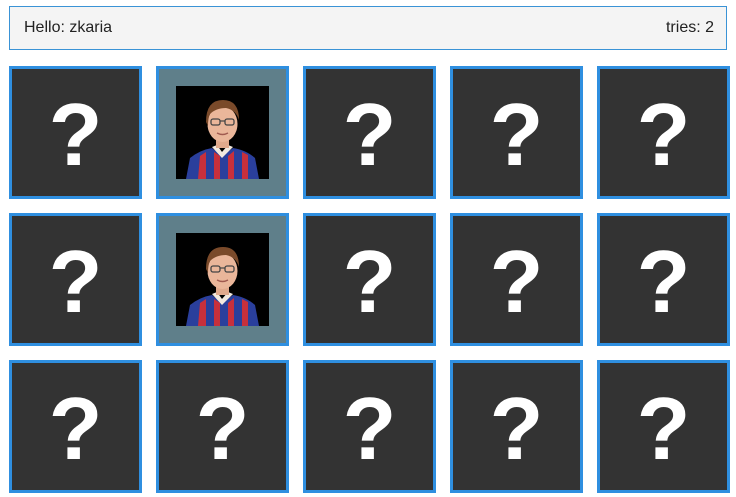 Image resolution: width=736 pixels, height=497 pixels. I want to click on greeting-text: Hello: zkaria, so click(68, 27).